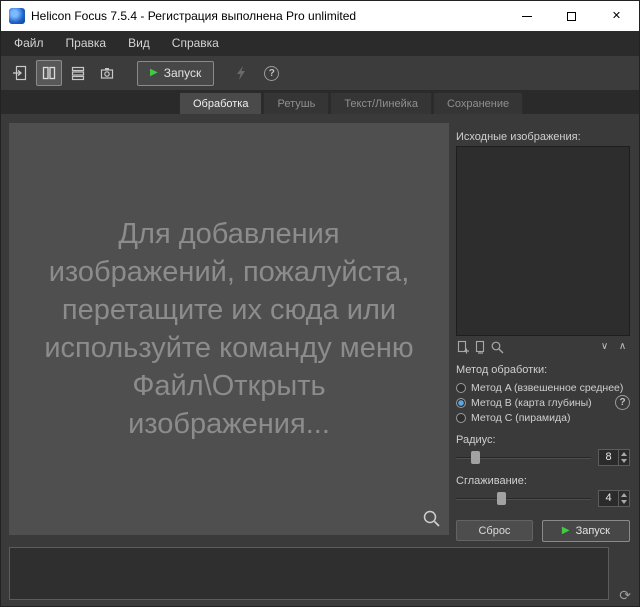 The image size is (640, 607). Describe the element at coordinates (229, 348) in the screenshot. I see `drop-hint-line: используйте команду меню` at that location.